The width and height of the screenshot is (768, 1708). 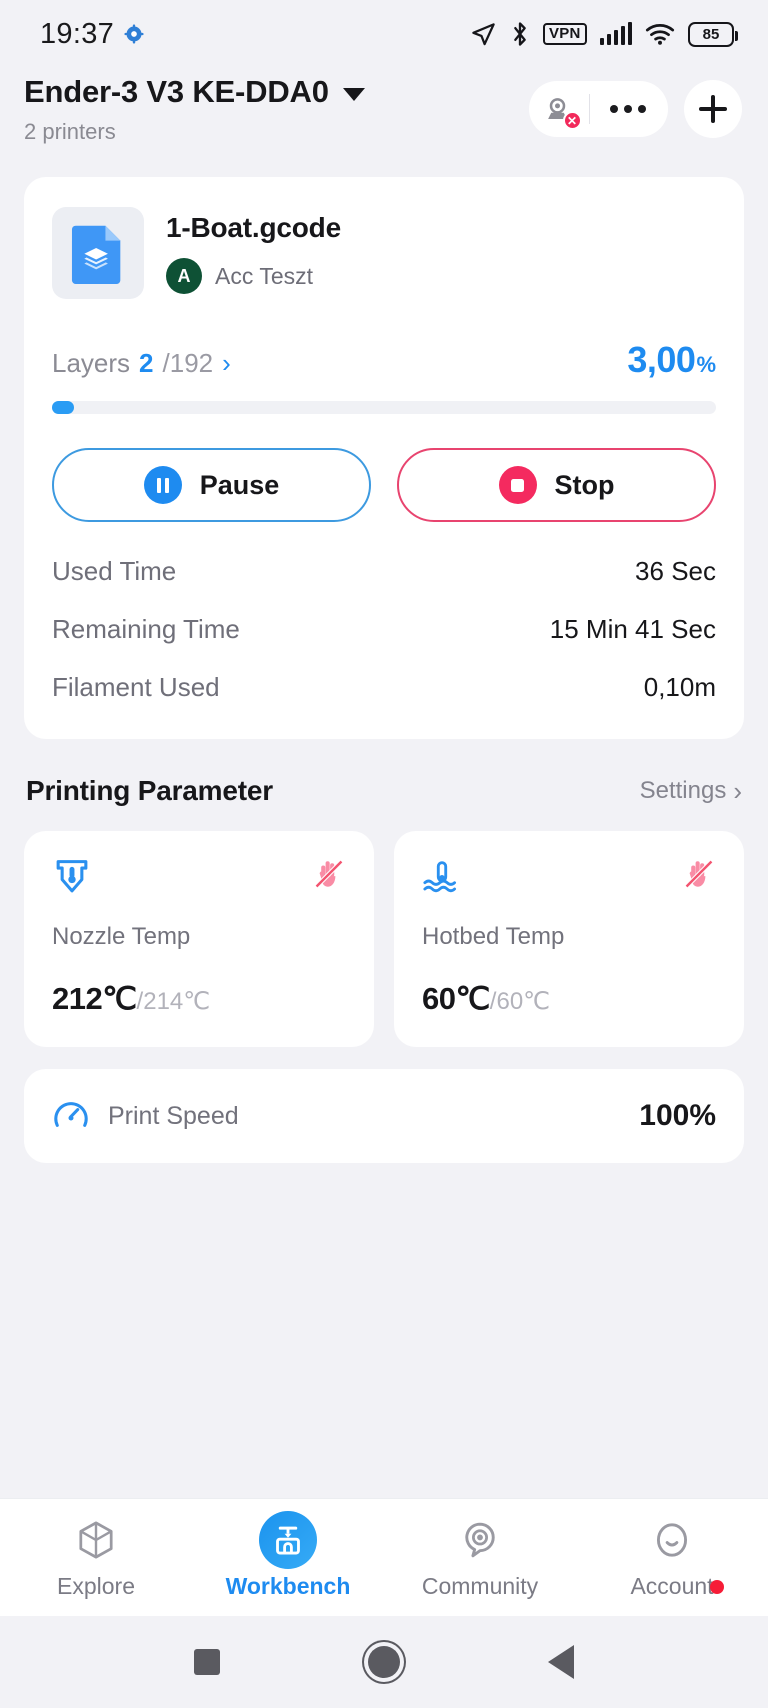 I want to click on tab-account: Account, so click(x=672, y=1557).